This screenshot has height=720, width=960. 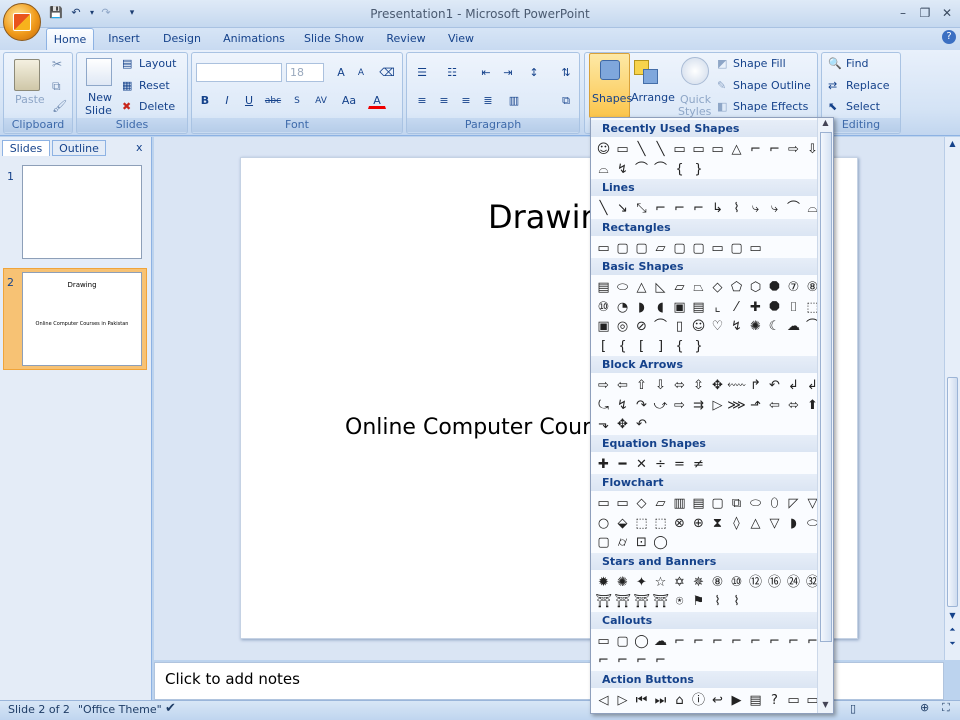 What do you see at coordinates (466, 100) in the screenshot?
I see `align-right-icon: ≡` at bounding box center [466, 100].